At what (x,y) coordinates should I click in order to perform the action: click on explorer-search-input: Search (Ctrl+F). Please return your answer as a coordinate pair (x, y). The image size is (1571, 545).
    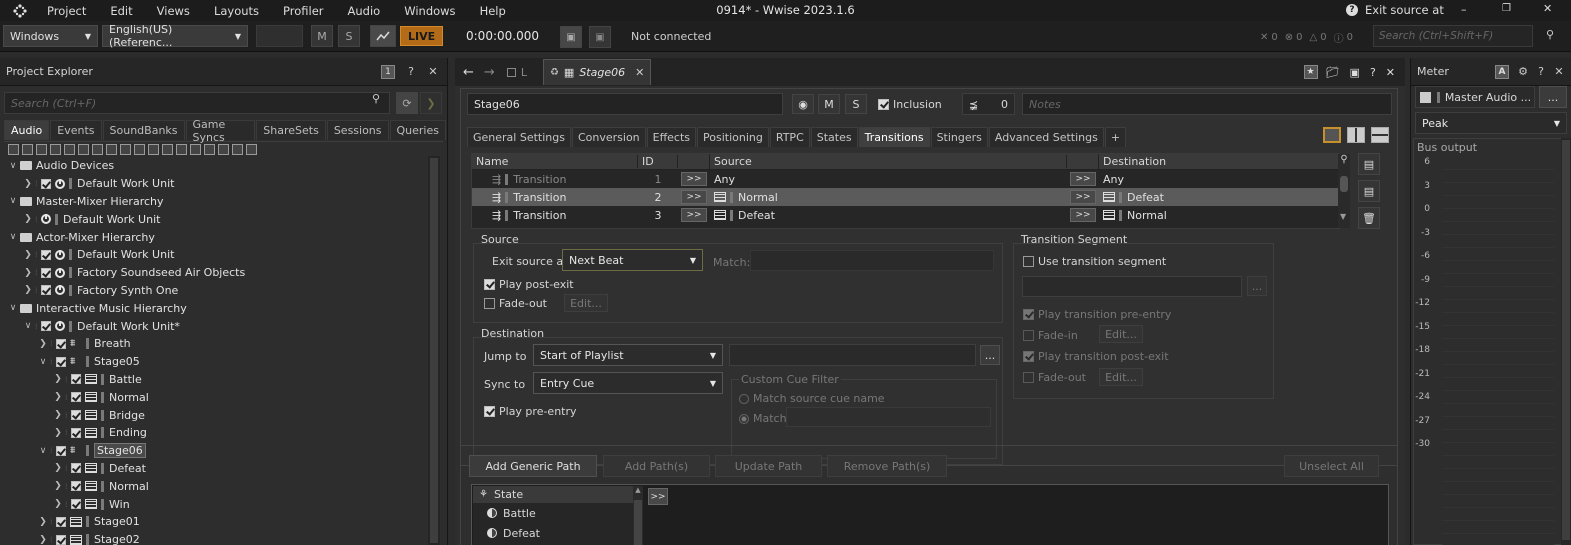
    Looking at the image, I should click on (197, 103).